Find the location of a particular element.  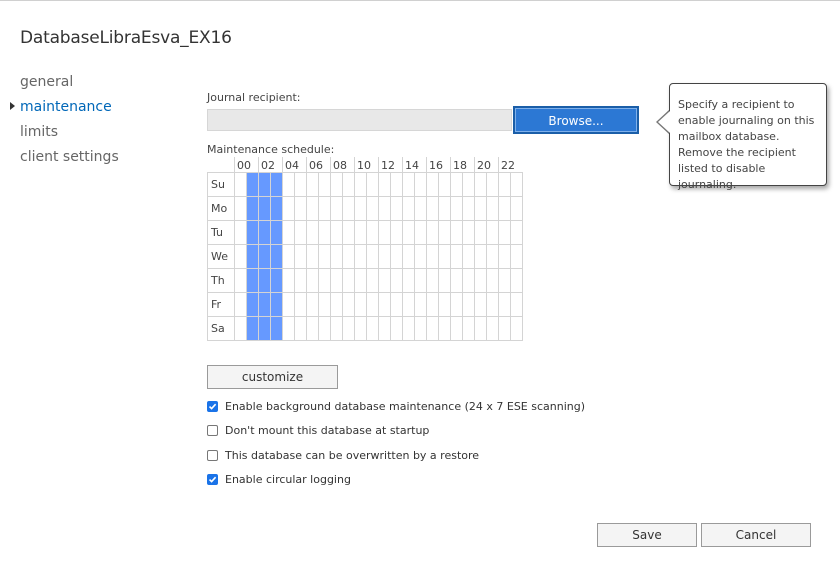

background-maintenance-checkbox is located at coordinates (212, 406).